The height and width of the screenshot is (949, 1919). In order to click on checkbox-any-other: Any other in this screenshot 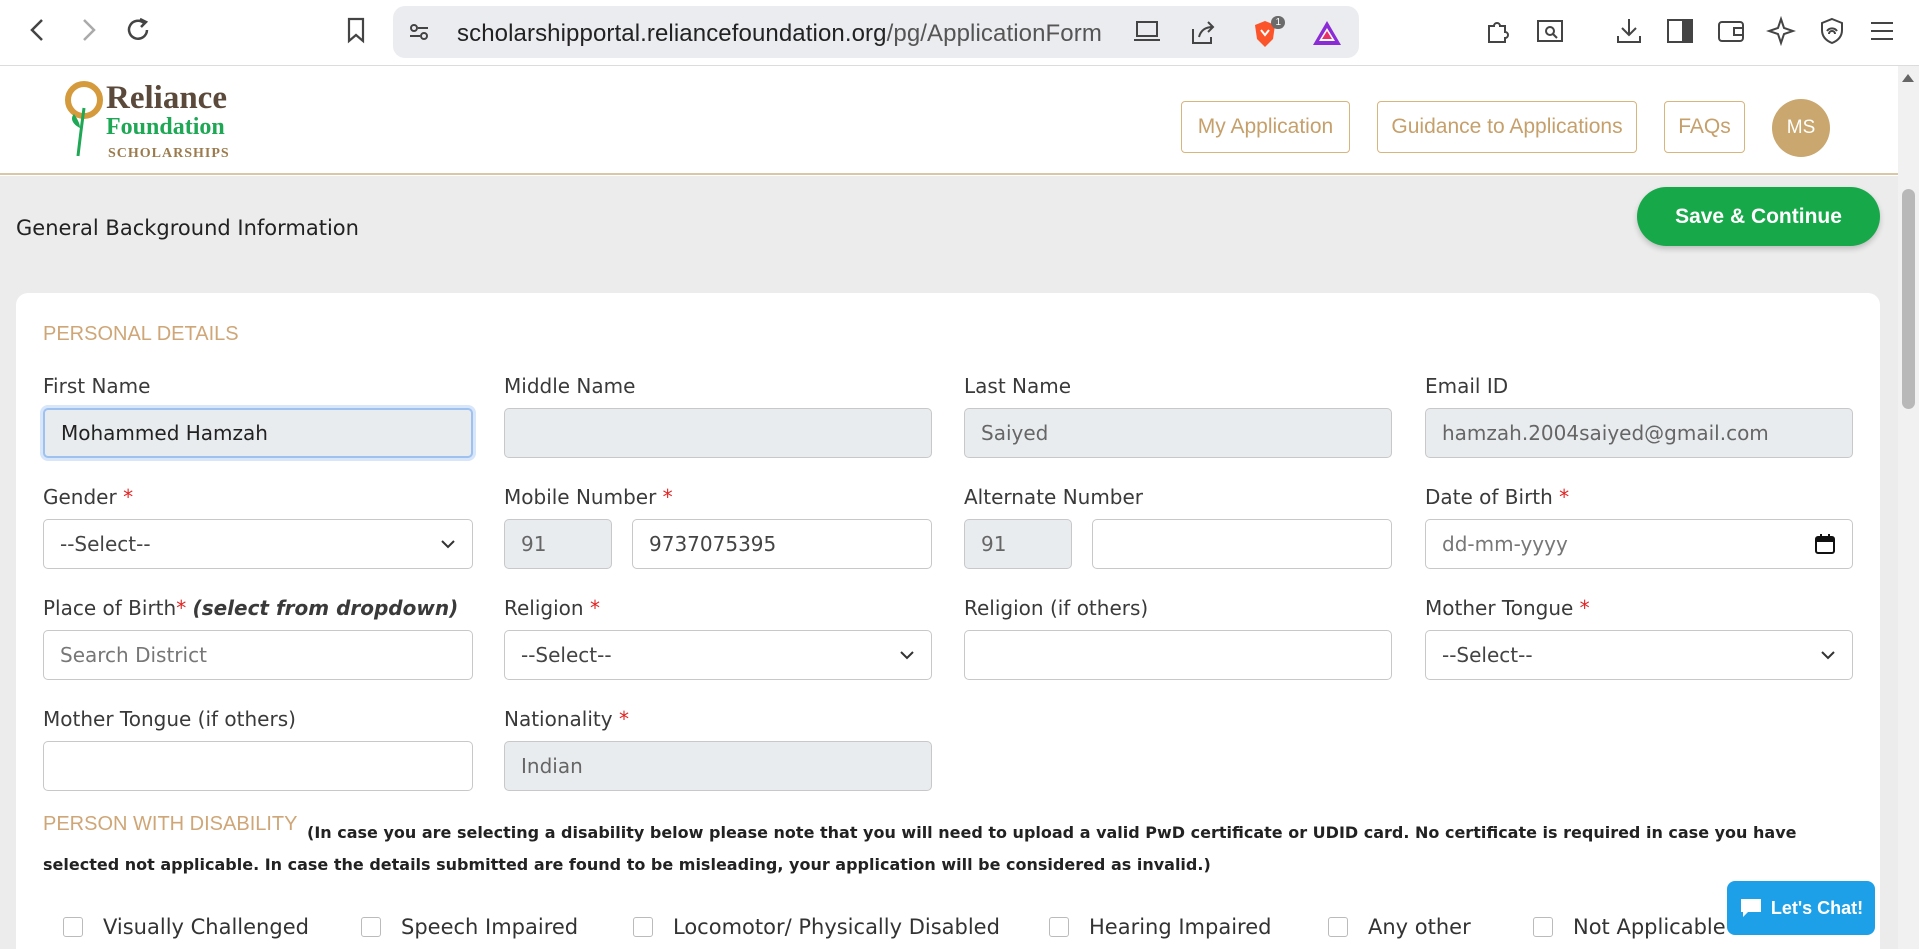, I will do `click(1399, 927)`.